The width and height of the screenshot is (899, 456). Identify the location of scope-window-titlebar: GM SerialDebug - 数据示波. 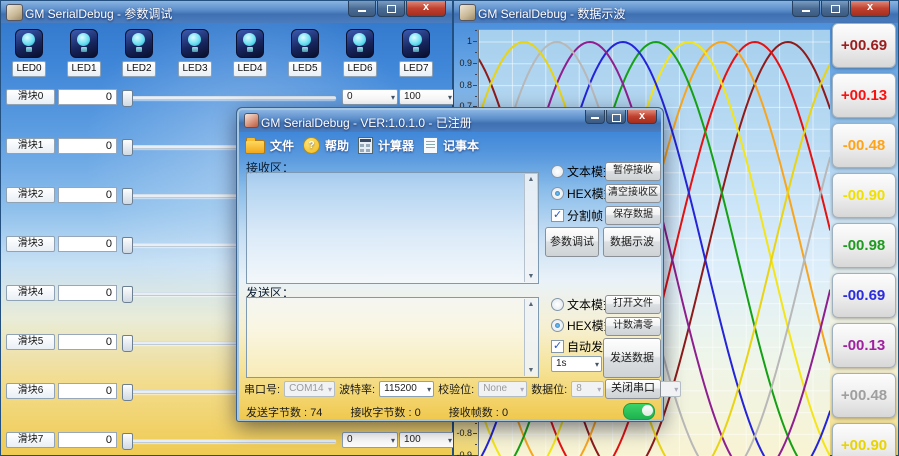
(676, 12).